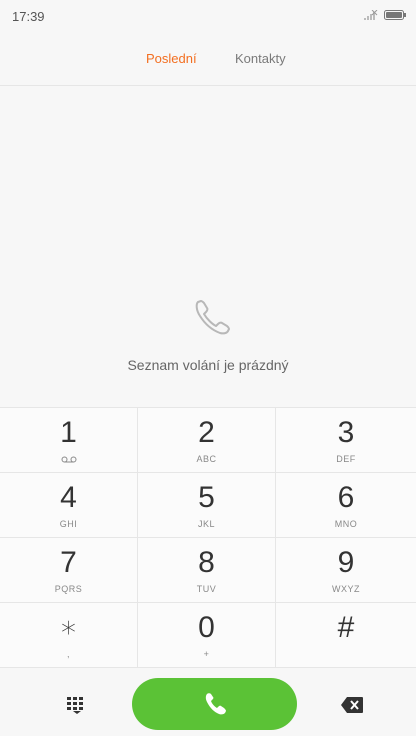  I want to click on key-letters: PQRS, so click(68, 589).